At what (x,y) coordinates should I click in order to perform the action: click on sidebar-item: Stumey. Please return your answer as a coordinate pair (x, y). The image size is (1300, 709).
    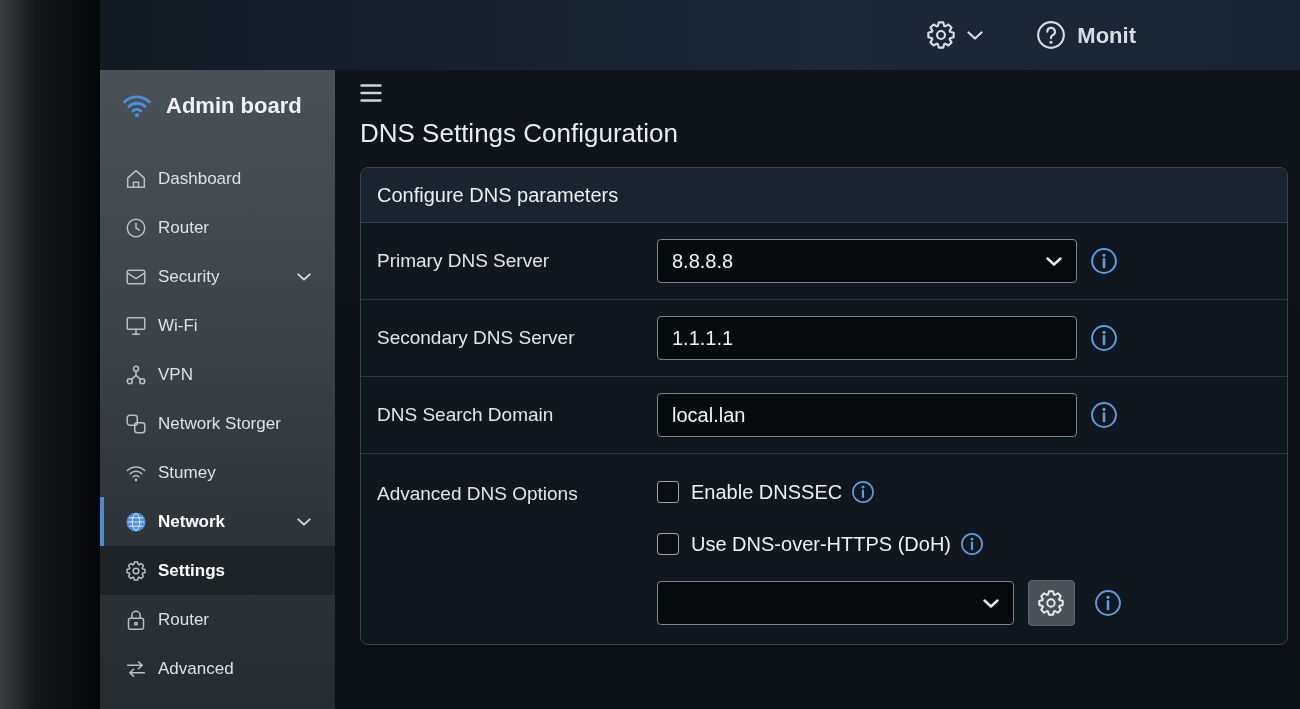
    Looking at the image, I should click on (217, 472).